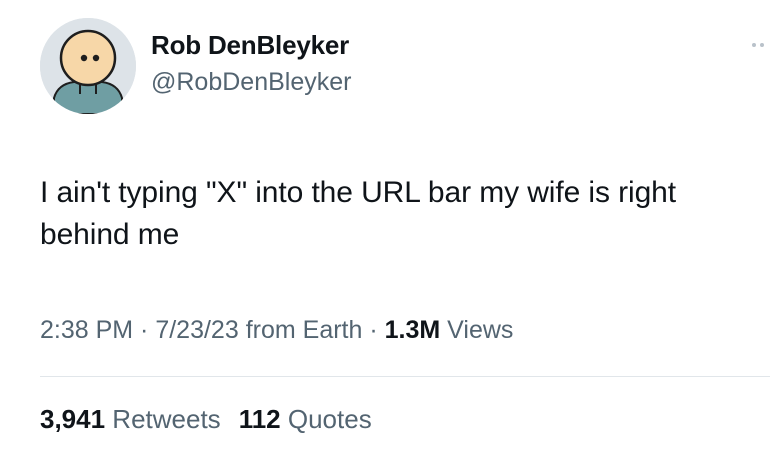 The height and width of the screenshot is (464, 770). Describe the element at coordinates (86, 330) in the screenshot. I see `tweet-time: 2:38 PM` at that location.